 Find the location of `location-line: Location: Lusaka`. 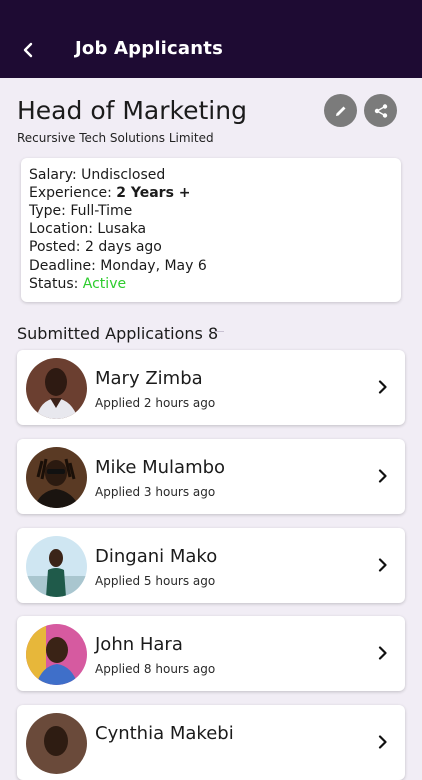

location-line: Location: Lusaka is located at coordinates (87, 229).